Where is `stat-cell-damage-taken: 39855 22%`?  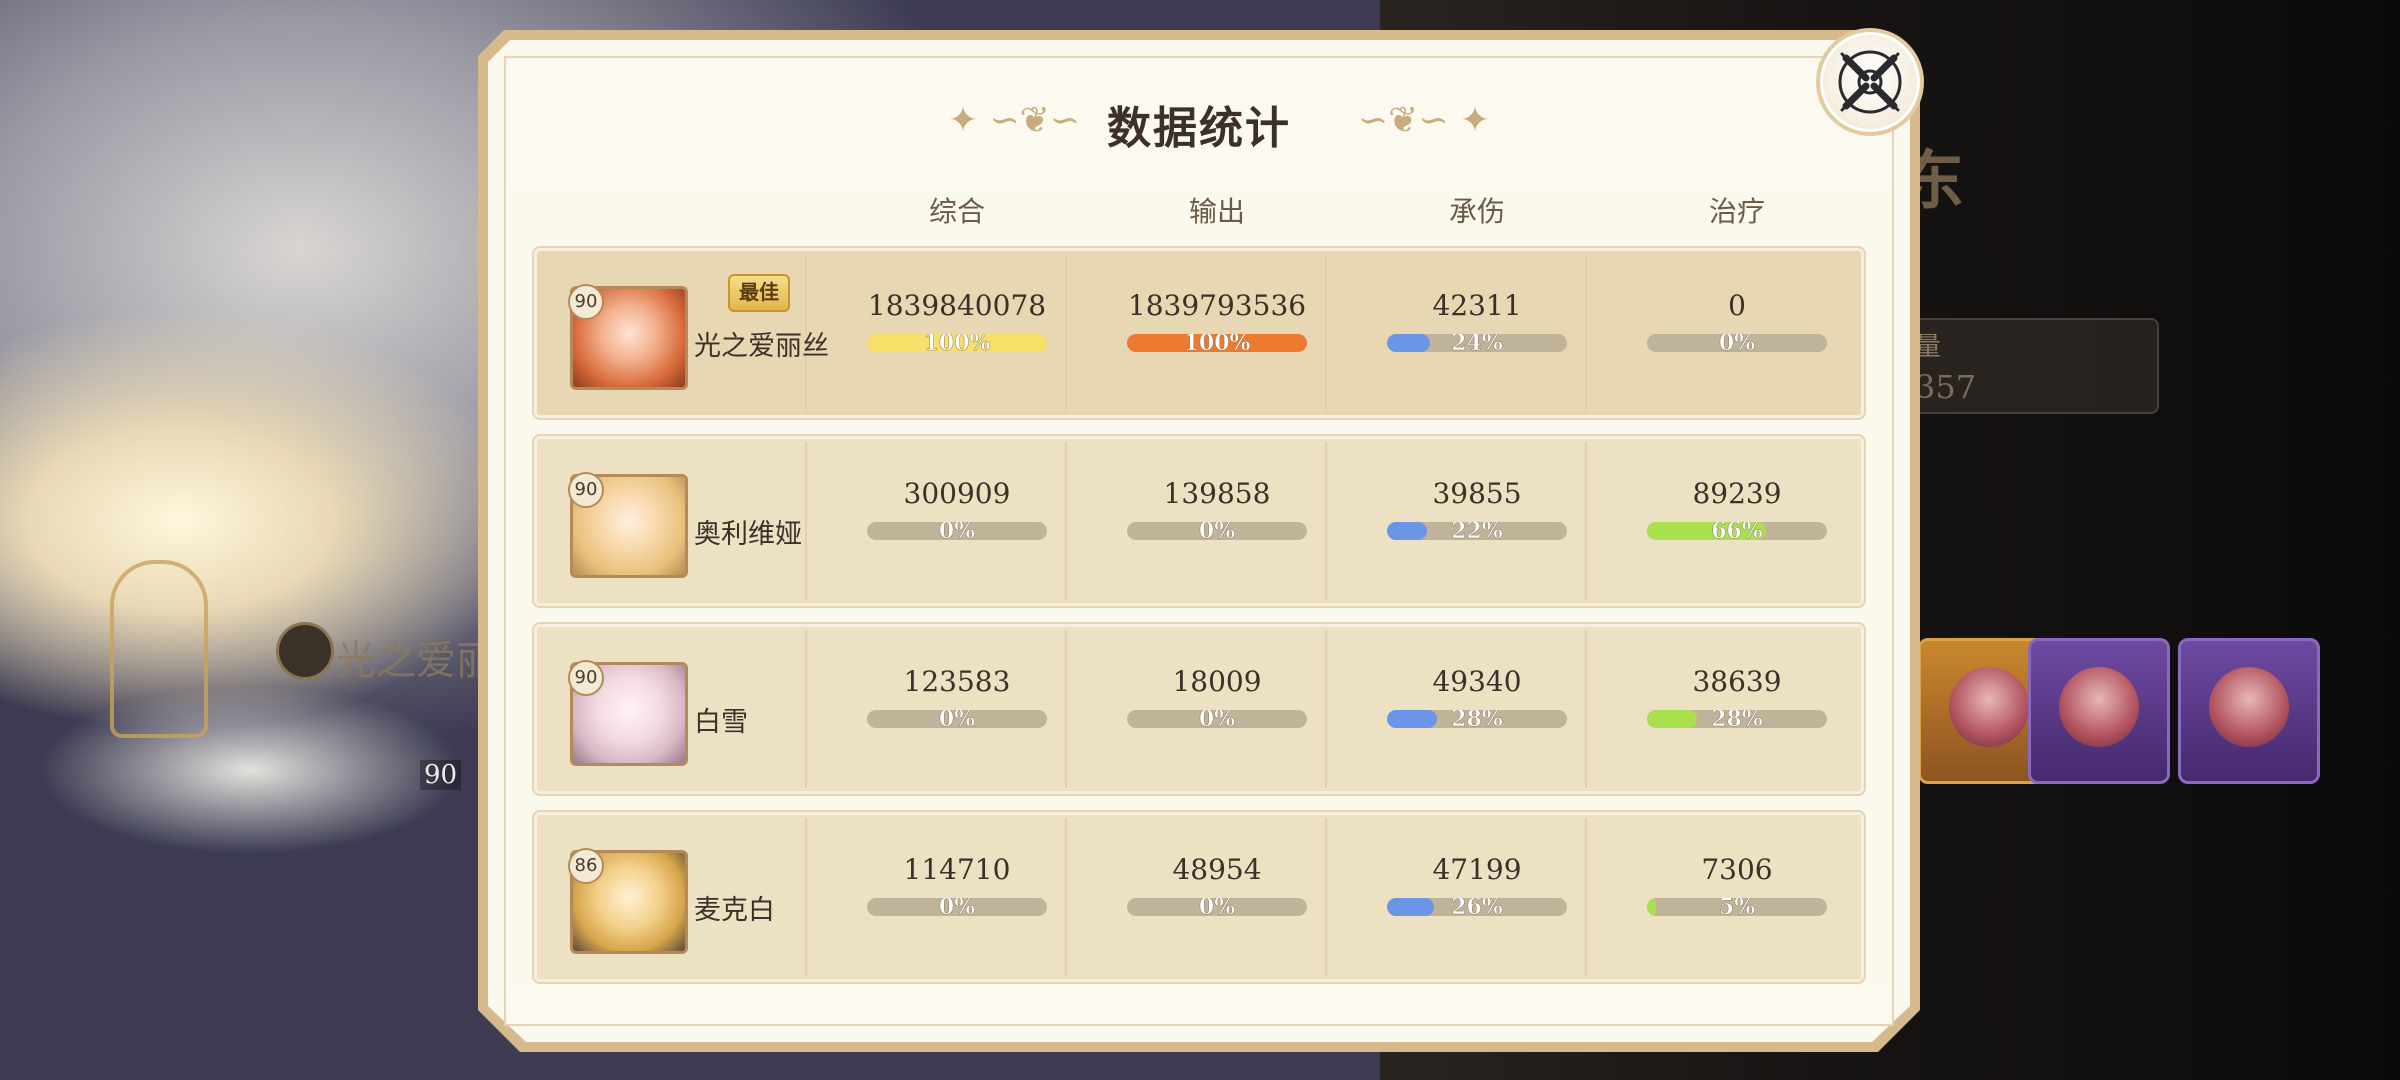
stat-cell-damage-taken: 39855 22% is located at coordinates (1477, 507).